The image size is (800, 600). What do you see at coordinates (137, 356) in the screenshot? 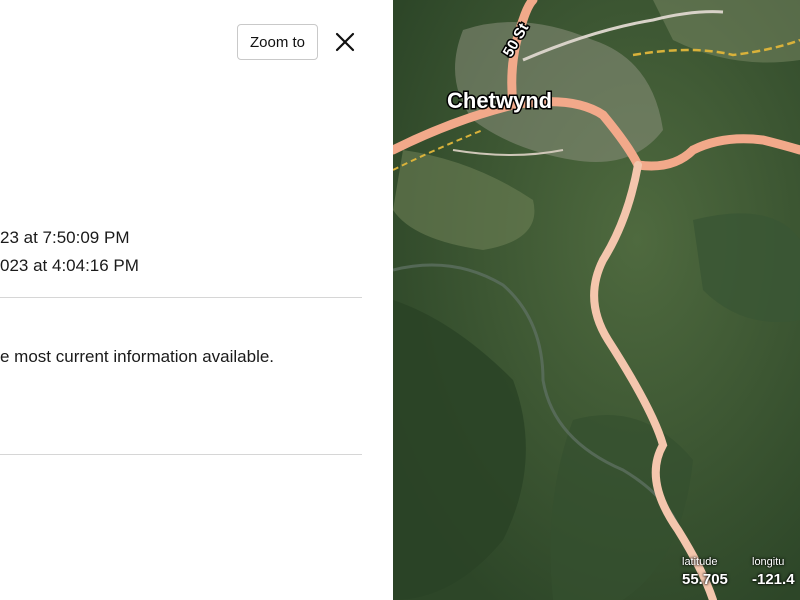
I see `info-note: e most current information available.` at bounding box center [137, 356].